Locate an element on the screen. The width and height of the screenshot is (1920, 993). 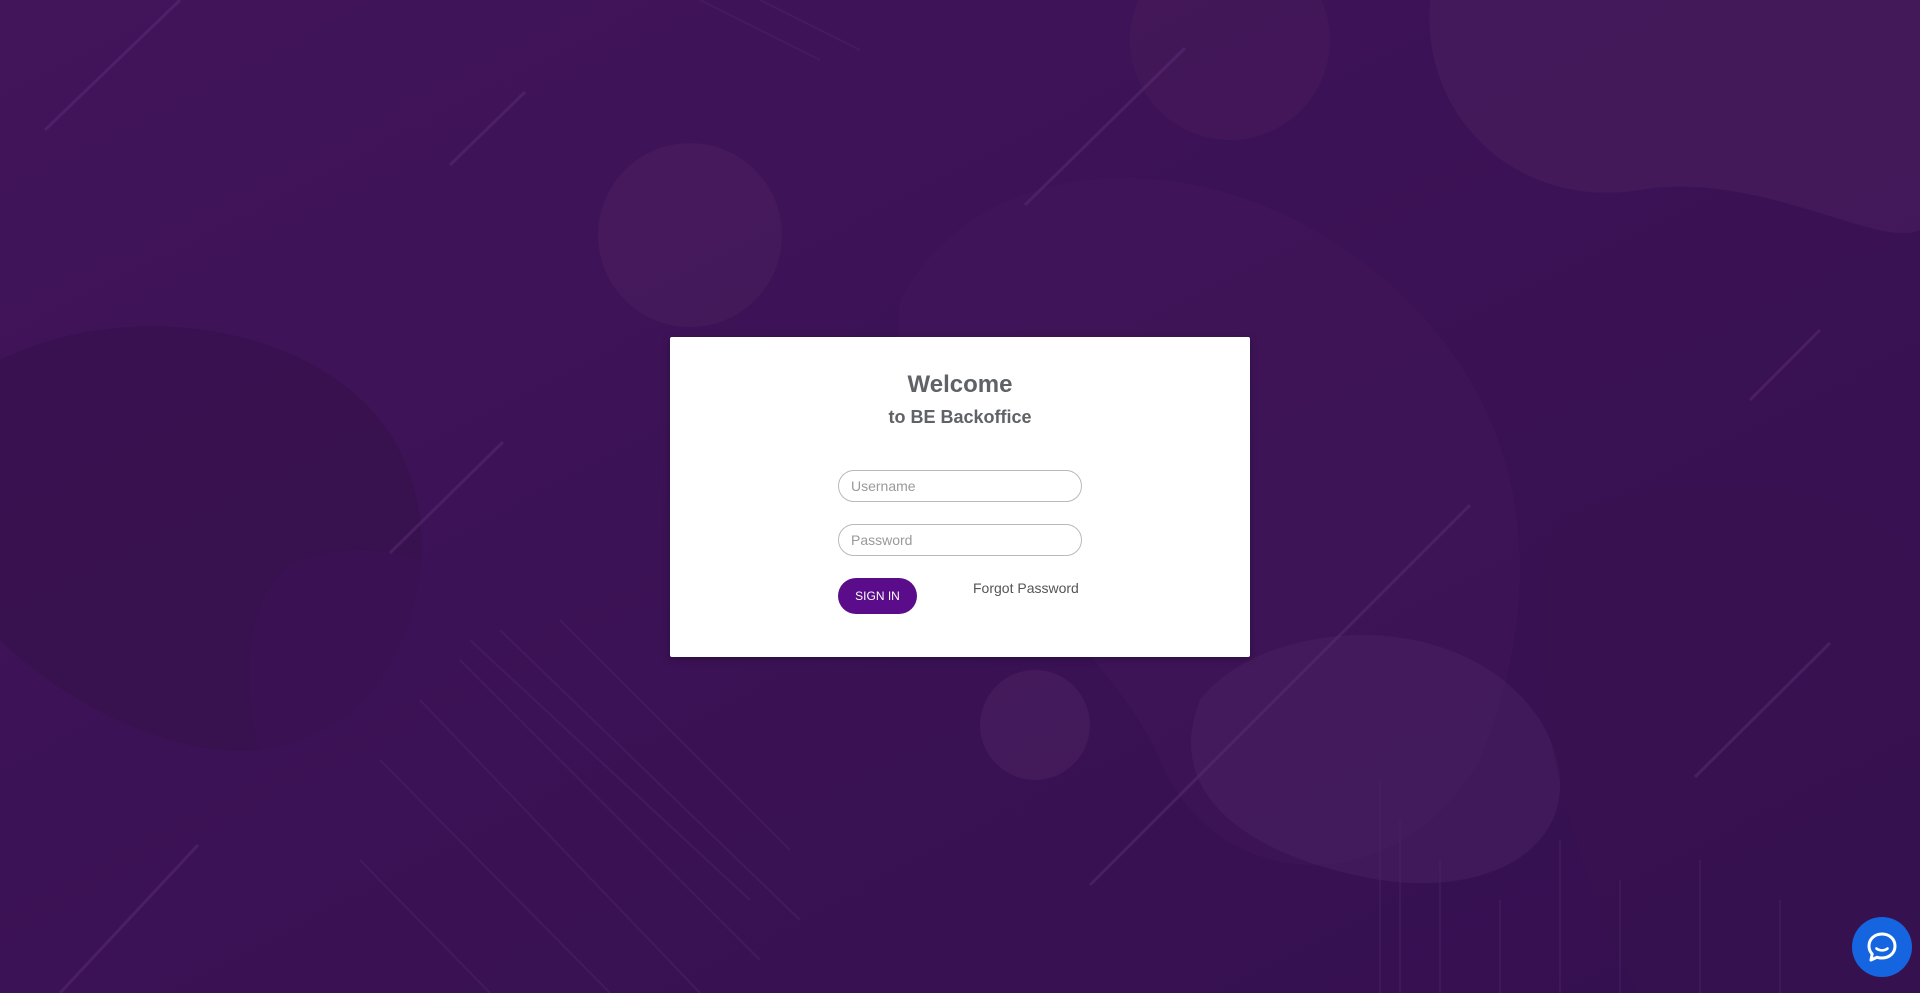
chat-launcher-button is located at coordinates (1882, 947).